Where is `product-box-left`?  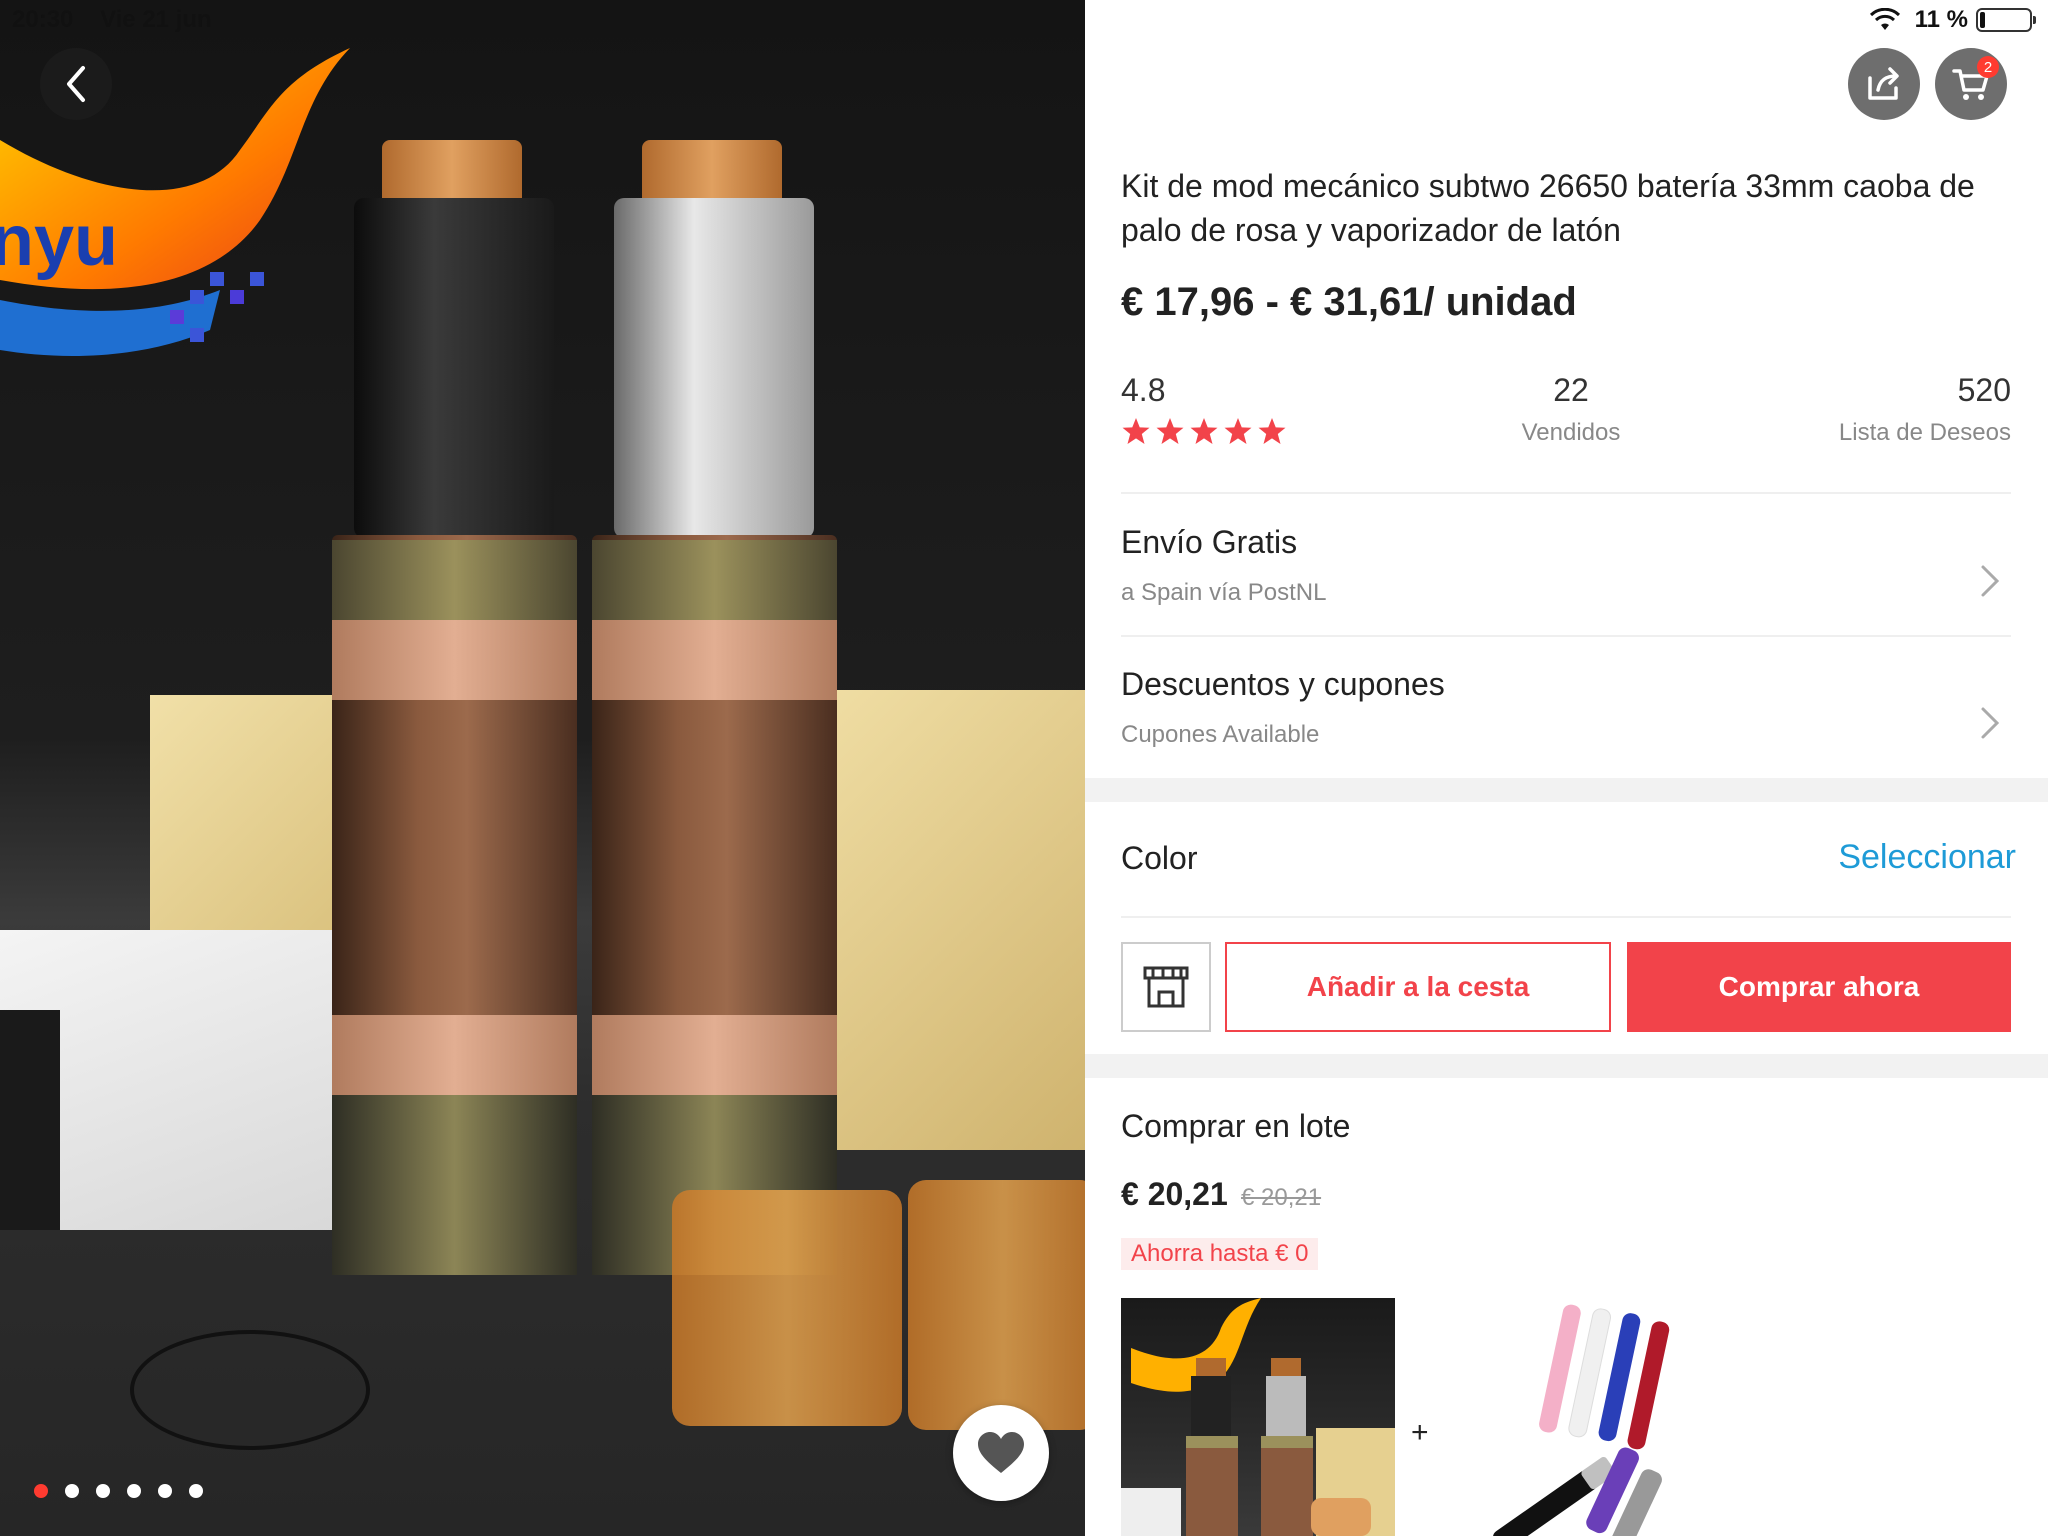
product-box-left is located at coordinates (250, 825).